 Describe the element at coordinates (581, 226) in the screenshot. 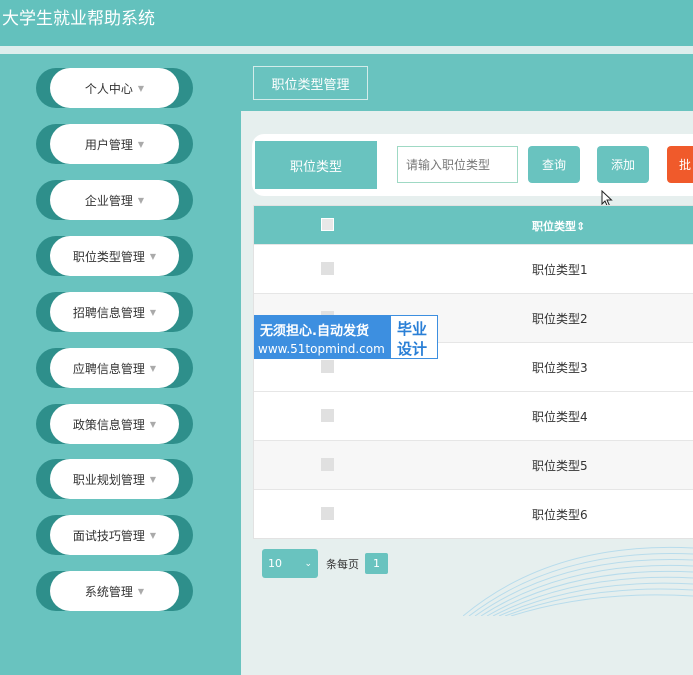

I see `sort-icon: ⇕` at that location.